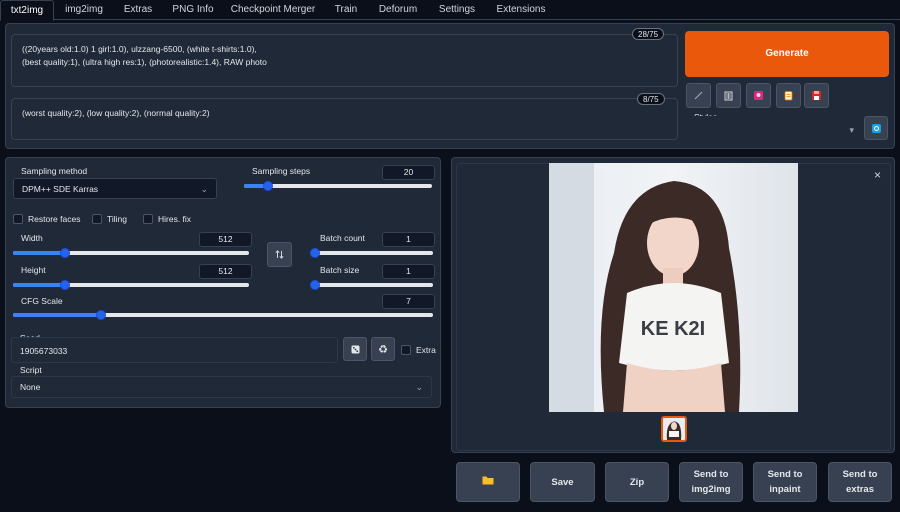 This screenshot has height=512, width=900. What do you see at coordinates (406, 350) in the screenshot?
I see `extra-seed-checkbox` at bounding box center [406, 350].